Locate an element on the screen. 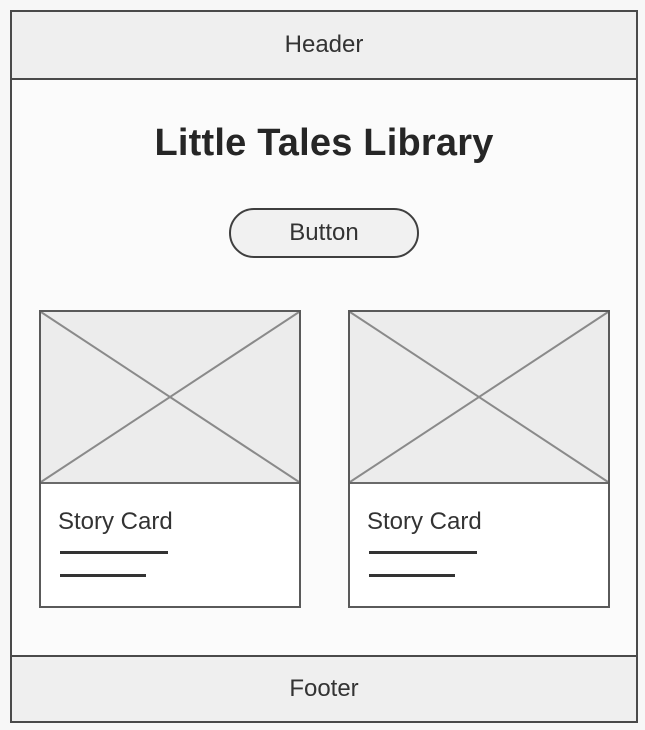 This screenshot has height=730, width=645. page-footer: Footer is located at coordinates (324, 688).